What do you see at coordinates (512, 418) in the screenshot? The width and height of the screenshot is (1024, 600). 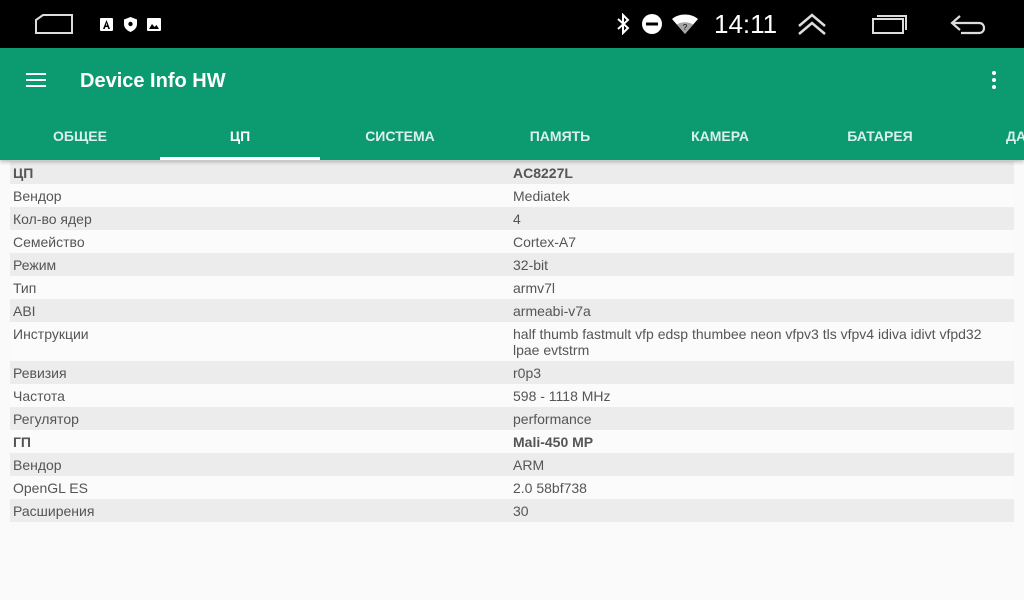 I see `table-row: Регулятор performance` at bounding box center [512, 418].